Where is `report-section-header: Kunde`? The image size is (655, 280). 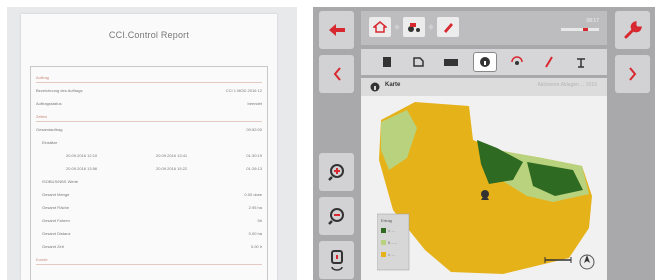
report-section-header: Kunde is located at coordinates (149, 260).